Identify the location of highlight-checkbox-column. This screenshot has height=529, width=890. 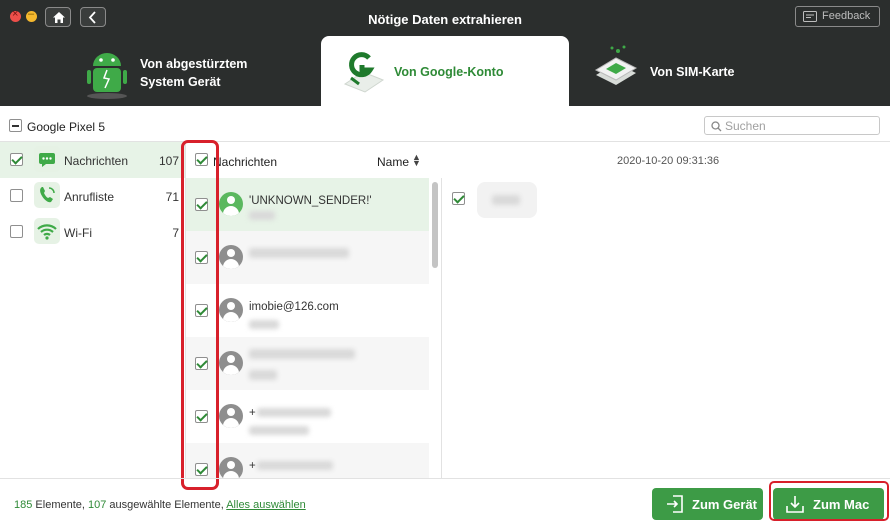
(200, 315).